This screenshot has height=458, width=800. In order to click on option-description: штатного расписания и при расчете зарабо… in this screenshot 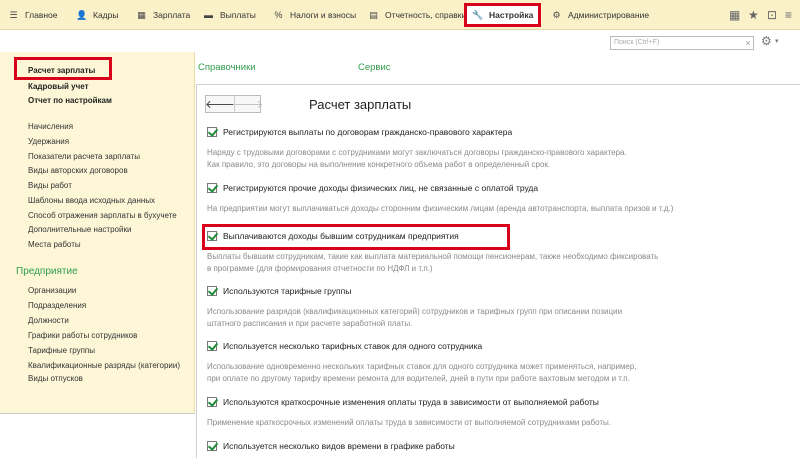, I will do `click(310, 323)`.